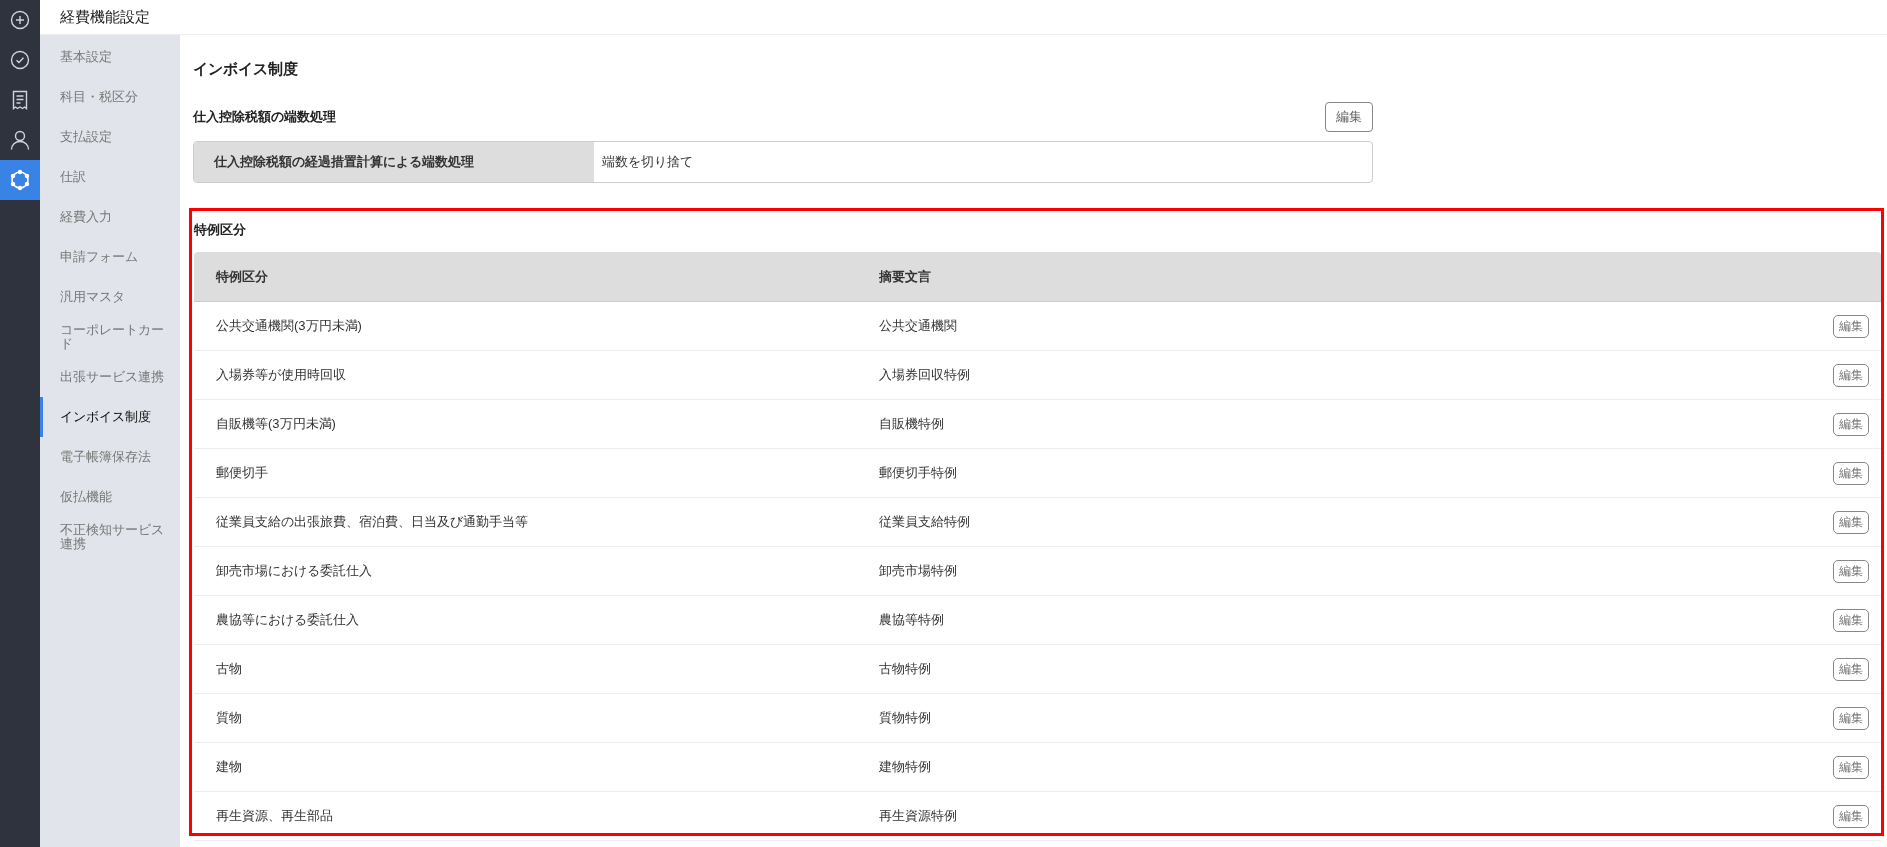 The image size is (1887, 847). I want to click on table-cell-text: 公共交通機関, so click(918, 326).